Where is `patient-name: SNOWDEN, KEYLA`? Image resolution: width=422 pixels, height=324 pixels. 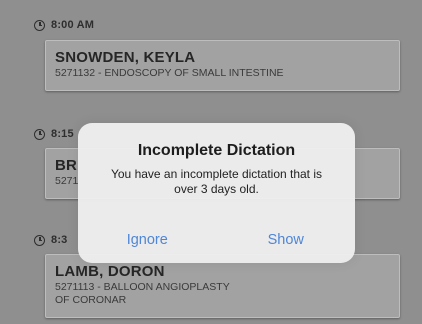
patient-name: SNOWDEN, KEYLA is located at coordinates (125, 57).